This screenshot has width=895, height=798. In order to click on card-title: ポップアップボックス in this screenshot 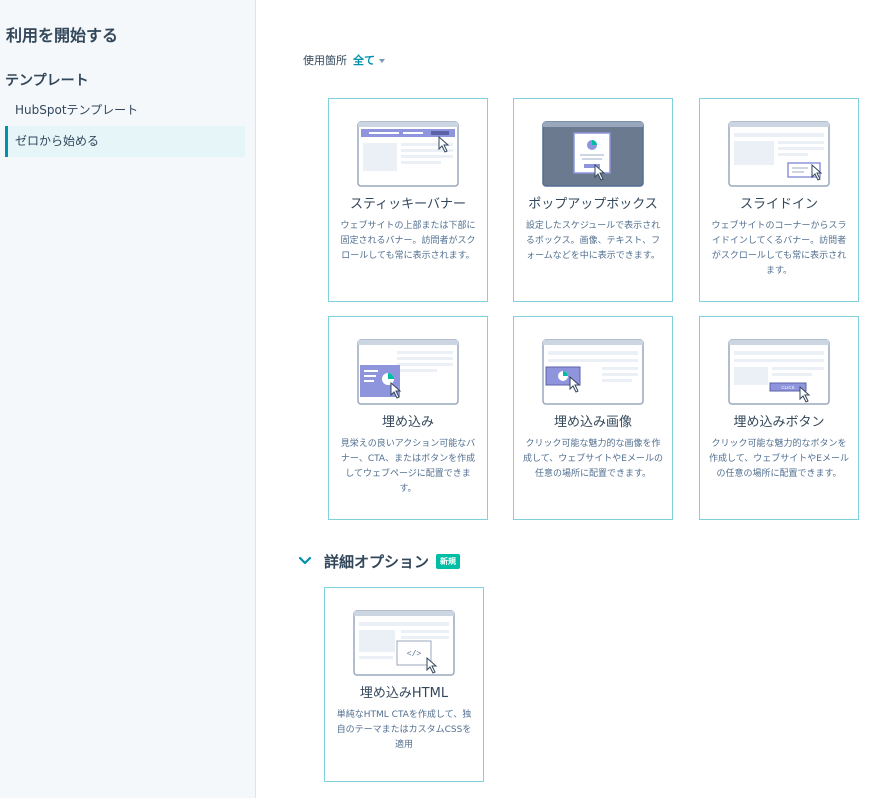, I will do `click(593, 204)`.